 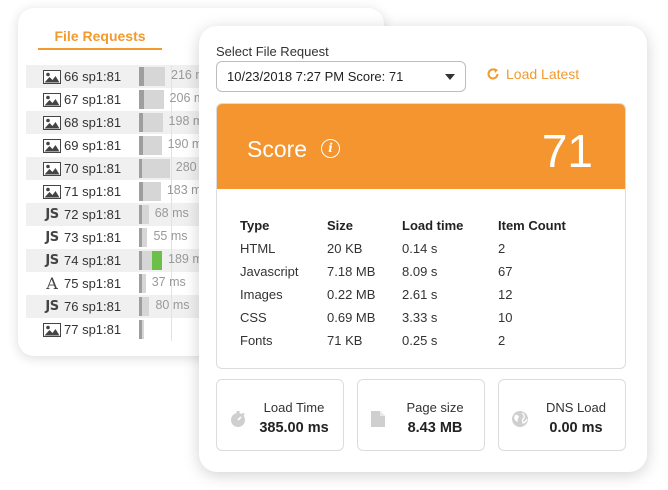 I want to click on file-request-name: 75 sp1:81, so click(x=93, y=283).